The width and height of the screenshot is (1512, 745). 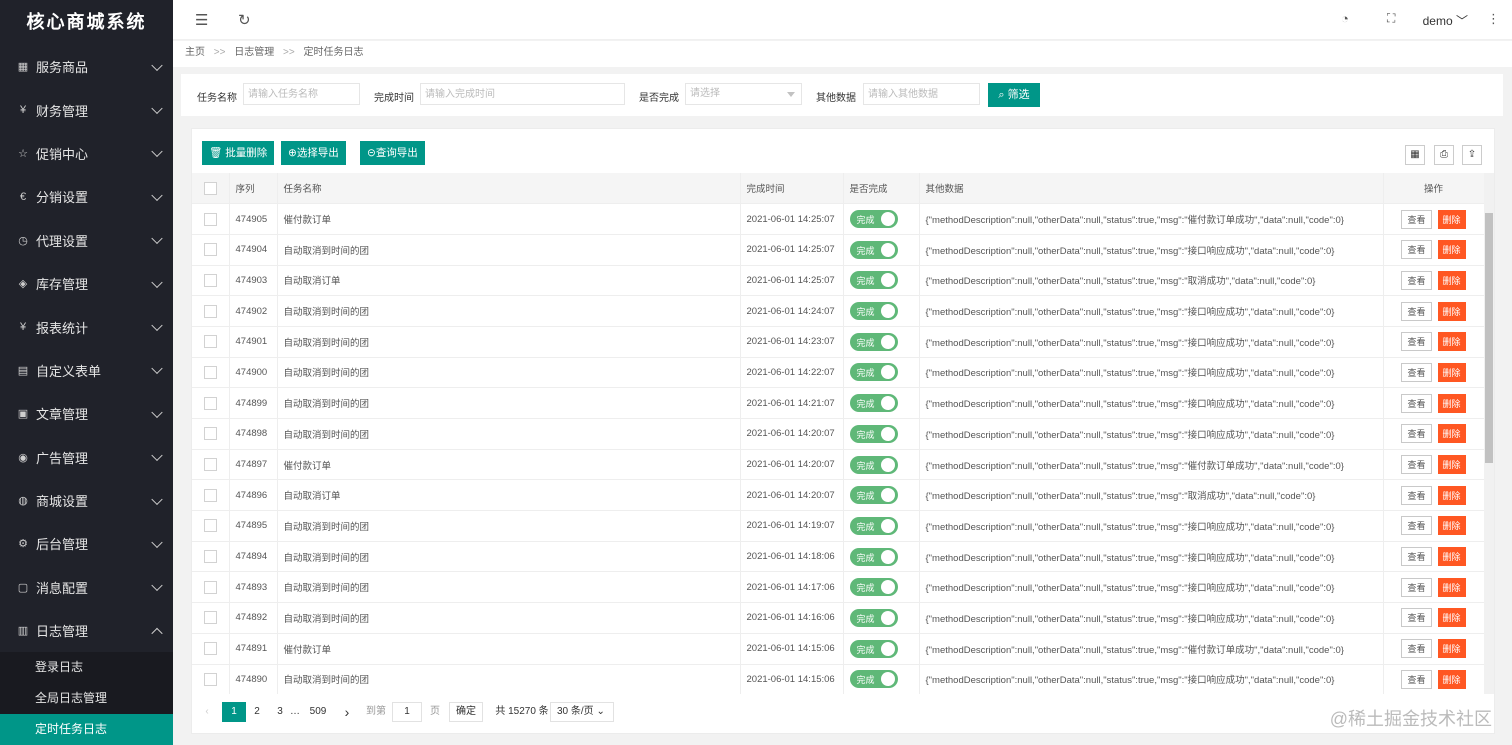 I want to click on scrollbar-thumb, so click(x=1489, y=338).